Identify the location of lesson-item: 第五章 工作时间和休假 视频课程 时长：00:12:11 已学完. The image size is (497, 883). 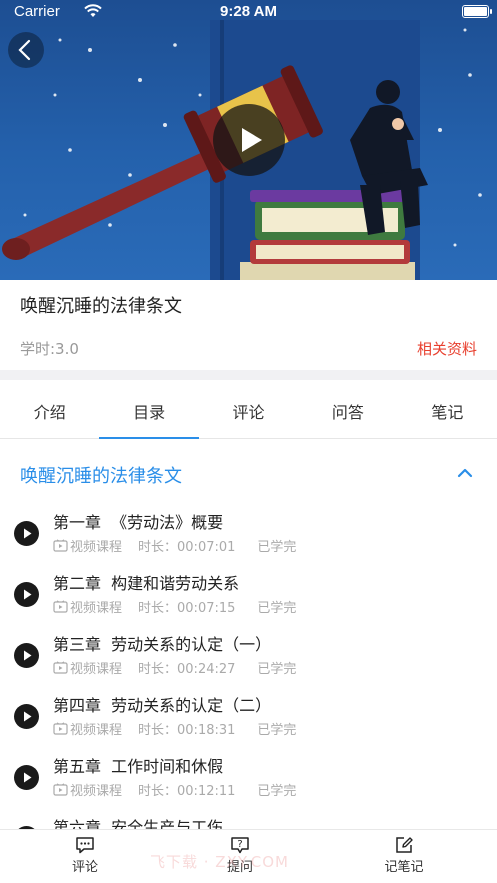
(248, 783).